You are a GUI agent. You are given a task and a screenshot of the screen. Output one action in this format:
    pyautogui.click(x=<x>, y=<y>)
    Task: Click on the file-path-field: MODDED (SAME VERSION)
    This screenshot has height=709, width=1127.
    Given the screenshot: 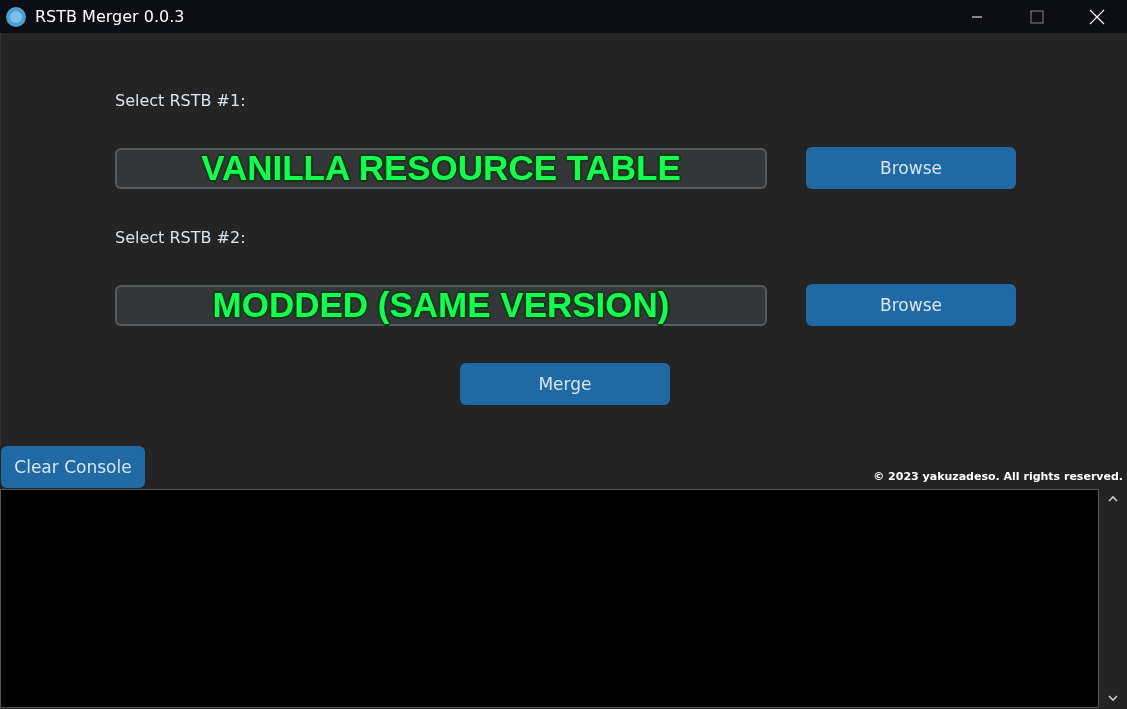 What is the action you would take?
    pyautogui.click(x=441, y=305)
    